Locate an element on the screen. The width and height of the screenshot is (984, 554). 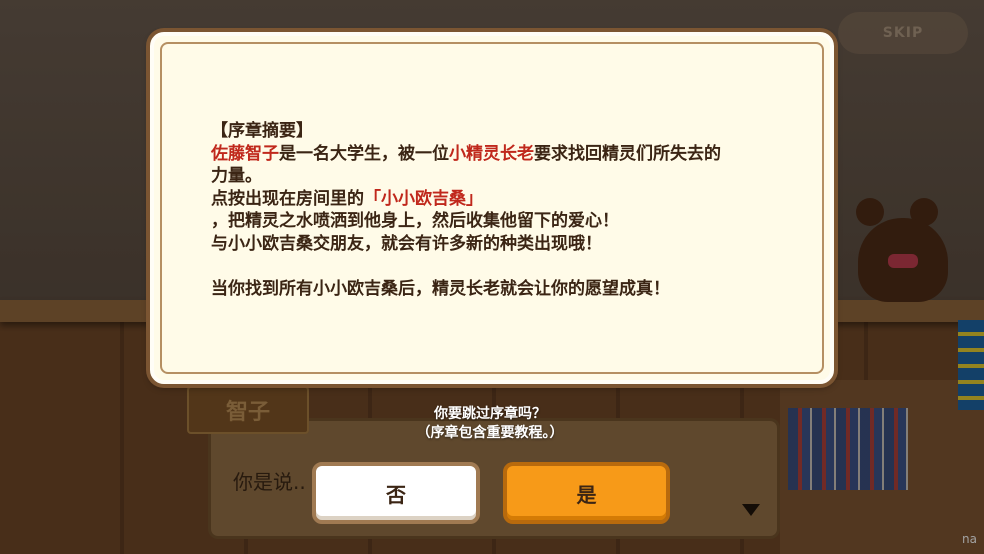
summary-heading: 【序章摘要】 is located at coordinates (262, 131).